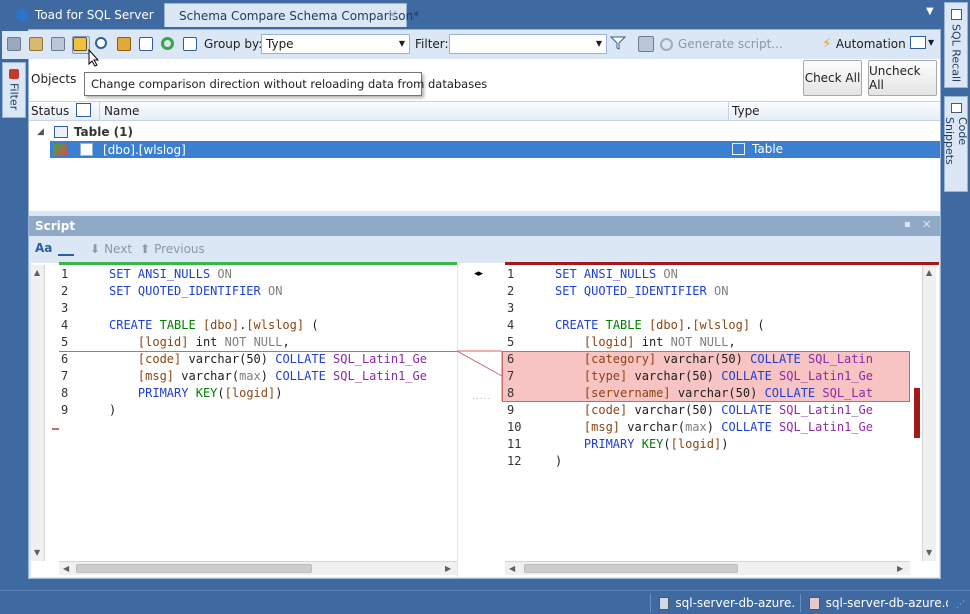 This screenshot has width=970, height=614. I want to click on sql-recall-panel: SQL Recall, so click(956, 45).